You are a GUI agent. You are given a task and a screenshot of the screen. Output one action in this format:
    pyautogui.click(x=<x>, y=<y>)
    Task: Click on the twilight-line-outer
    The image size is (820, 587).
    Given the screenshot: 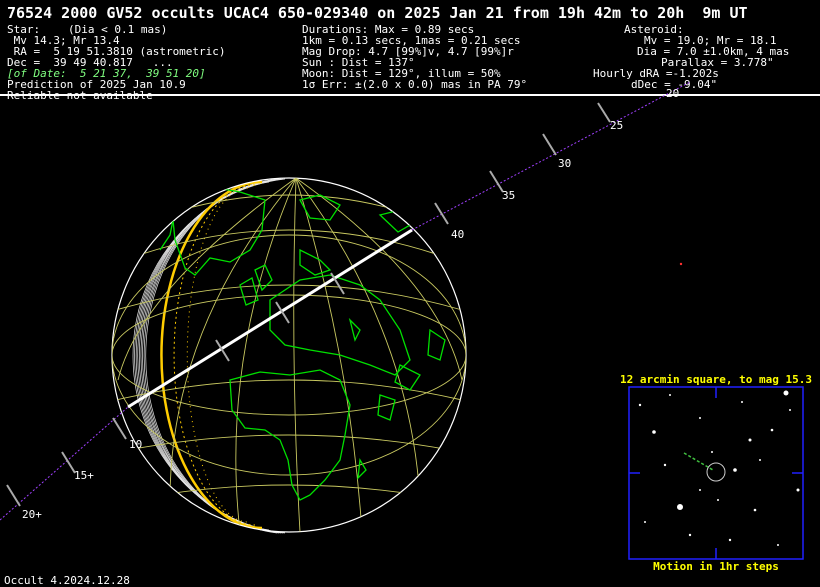 What is the action you would take?
    pyautogui.click(x=217, y=355)
    